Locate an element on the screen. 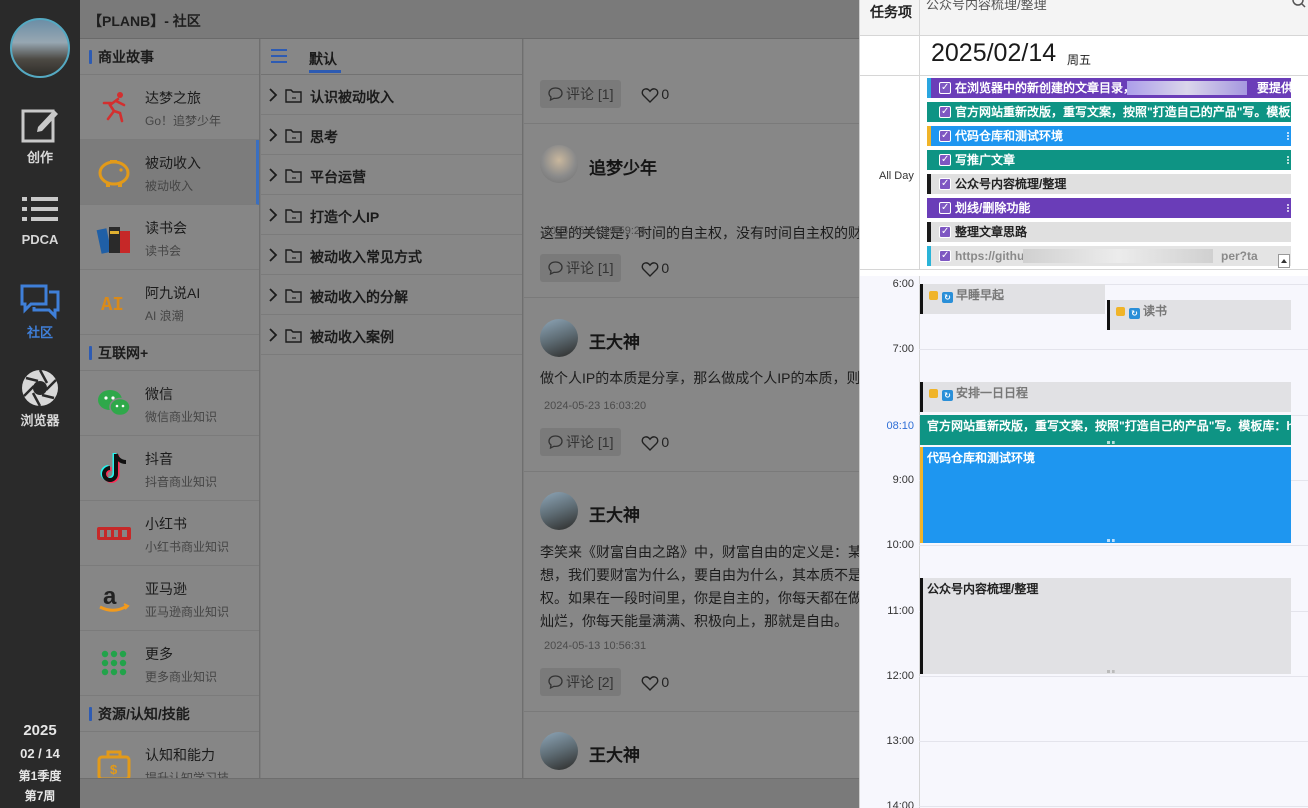 The width and height of the screenshot is (1308, 808). category-subtitle: 小红书商业知识 is located at coordinates (187, 547).